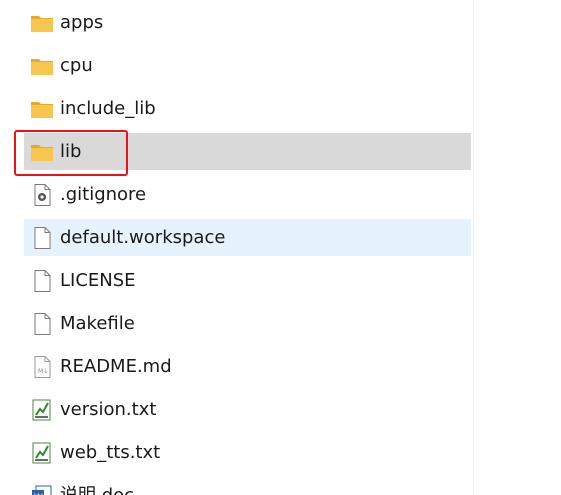 The height and width of the screenshot is (495, 561). Describe the element at coordinates (76, 65) in the screenshot. I see `file-name-label: cpu` at that location.